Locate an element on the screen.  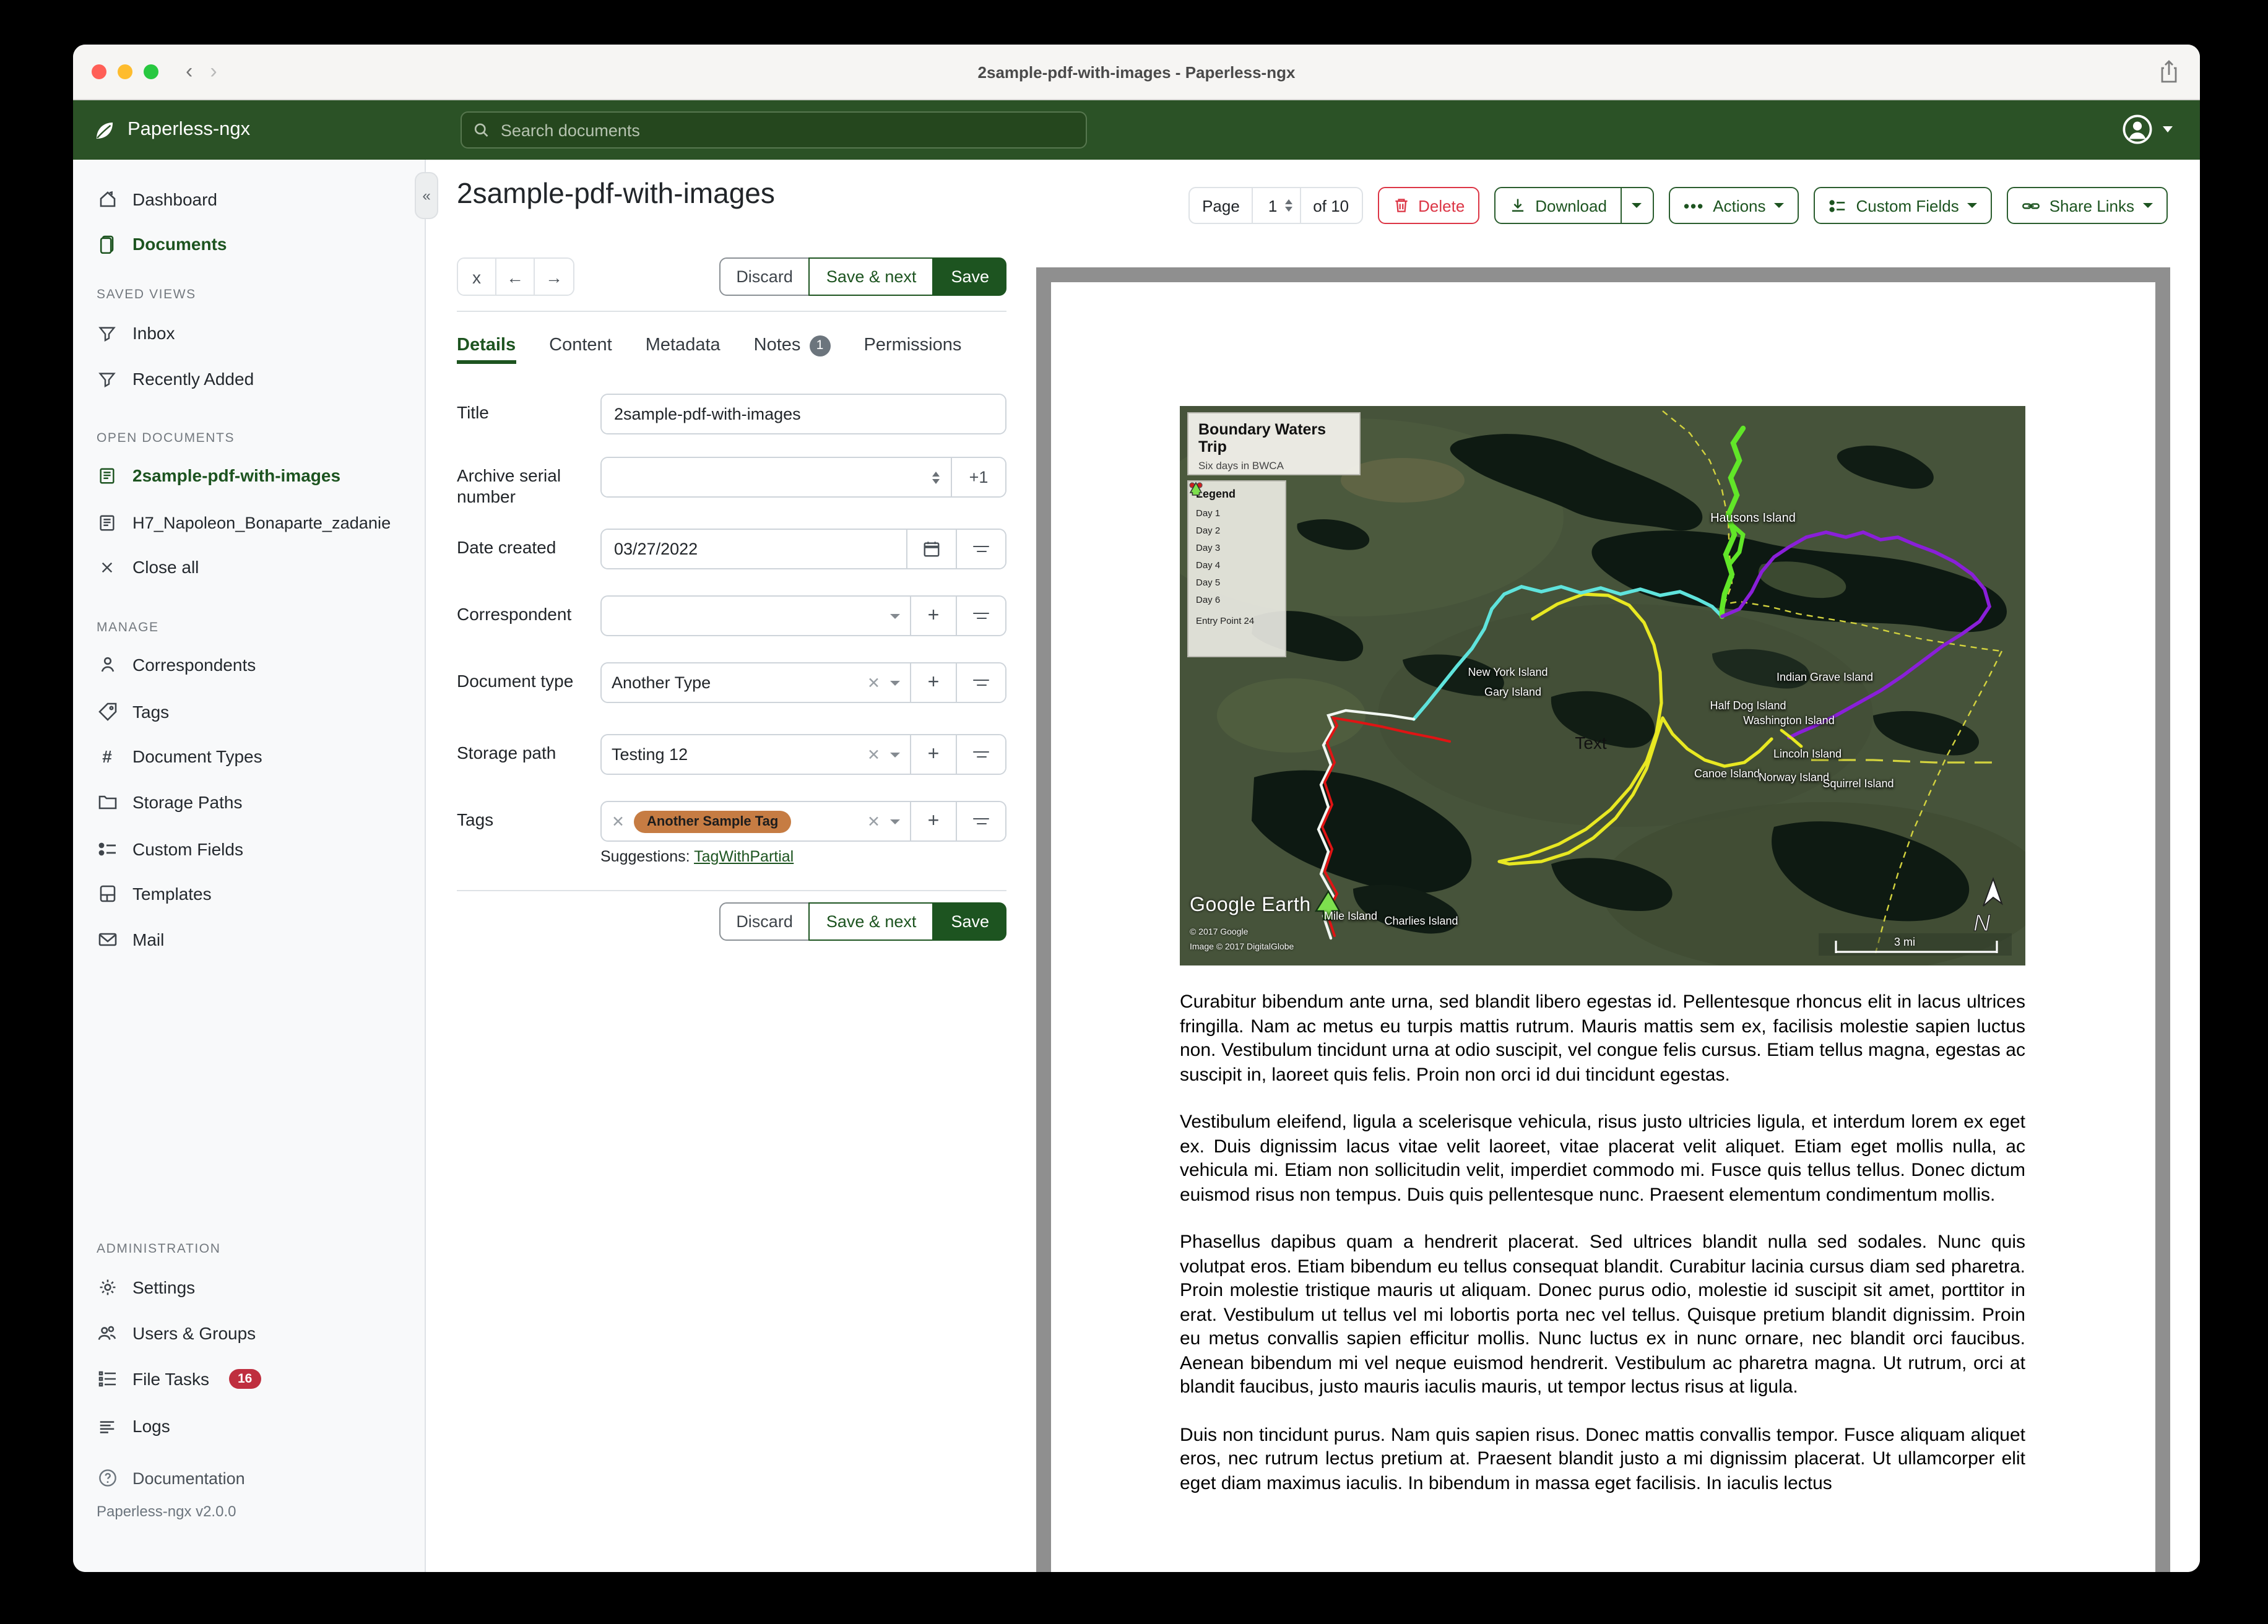
storage-path-filter-button is located at coordinates (980, 754).